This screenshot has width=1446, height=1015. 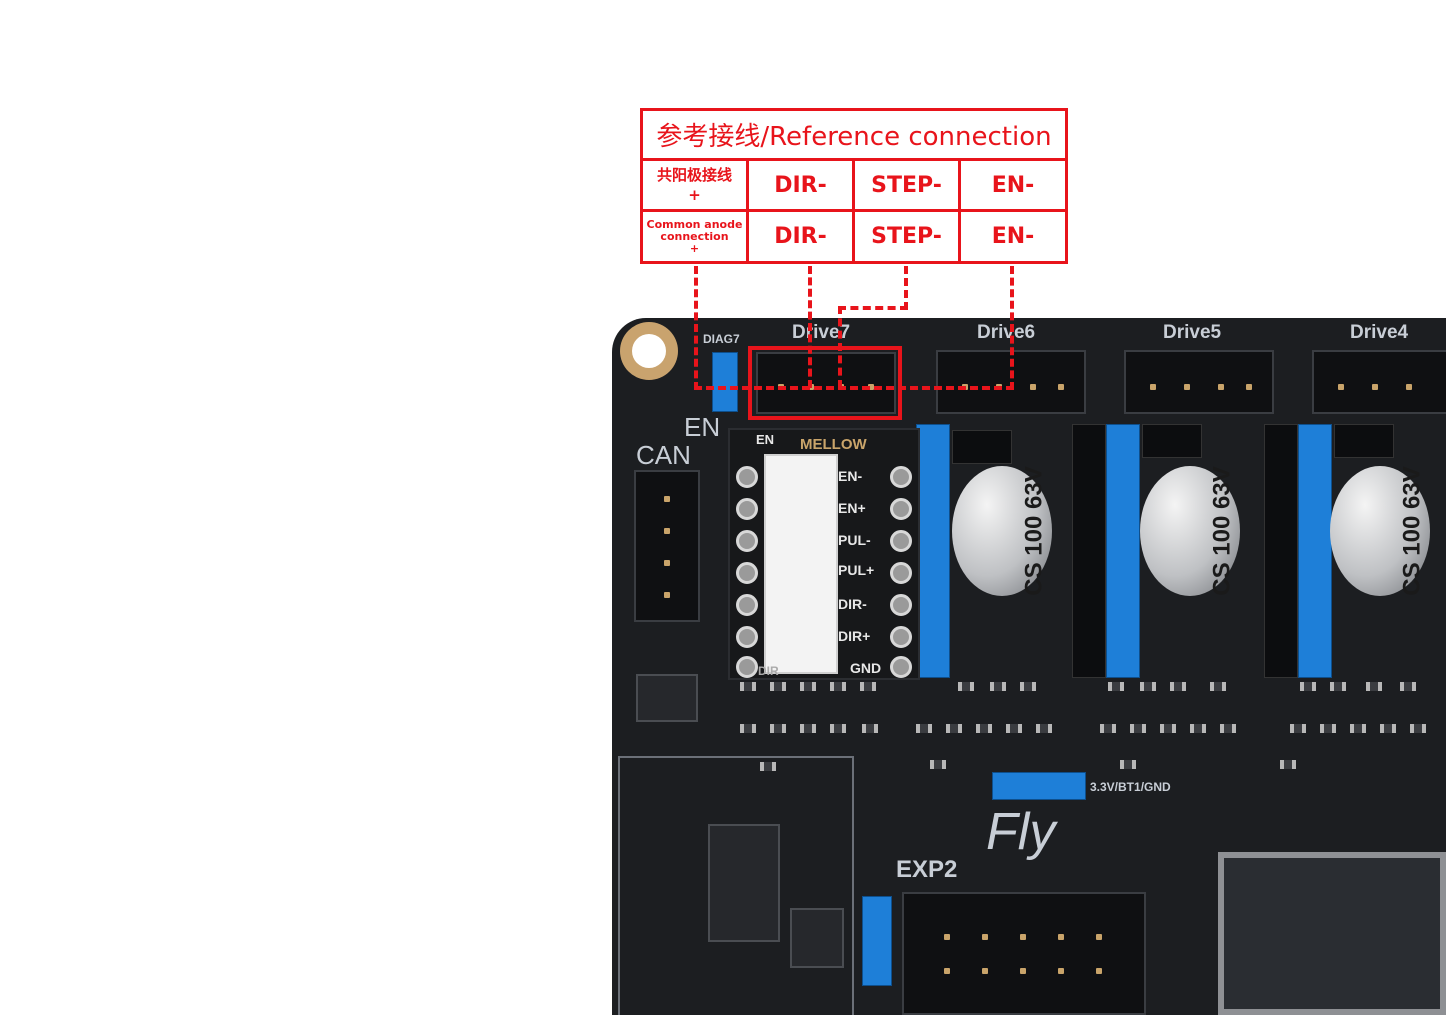 What do you see at coordinates (850, 476) in the screenshot?
I see `pin-en-minus: EN-` at bounding box center [850, 476].